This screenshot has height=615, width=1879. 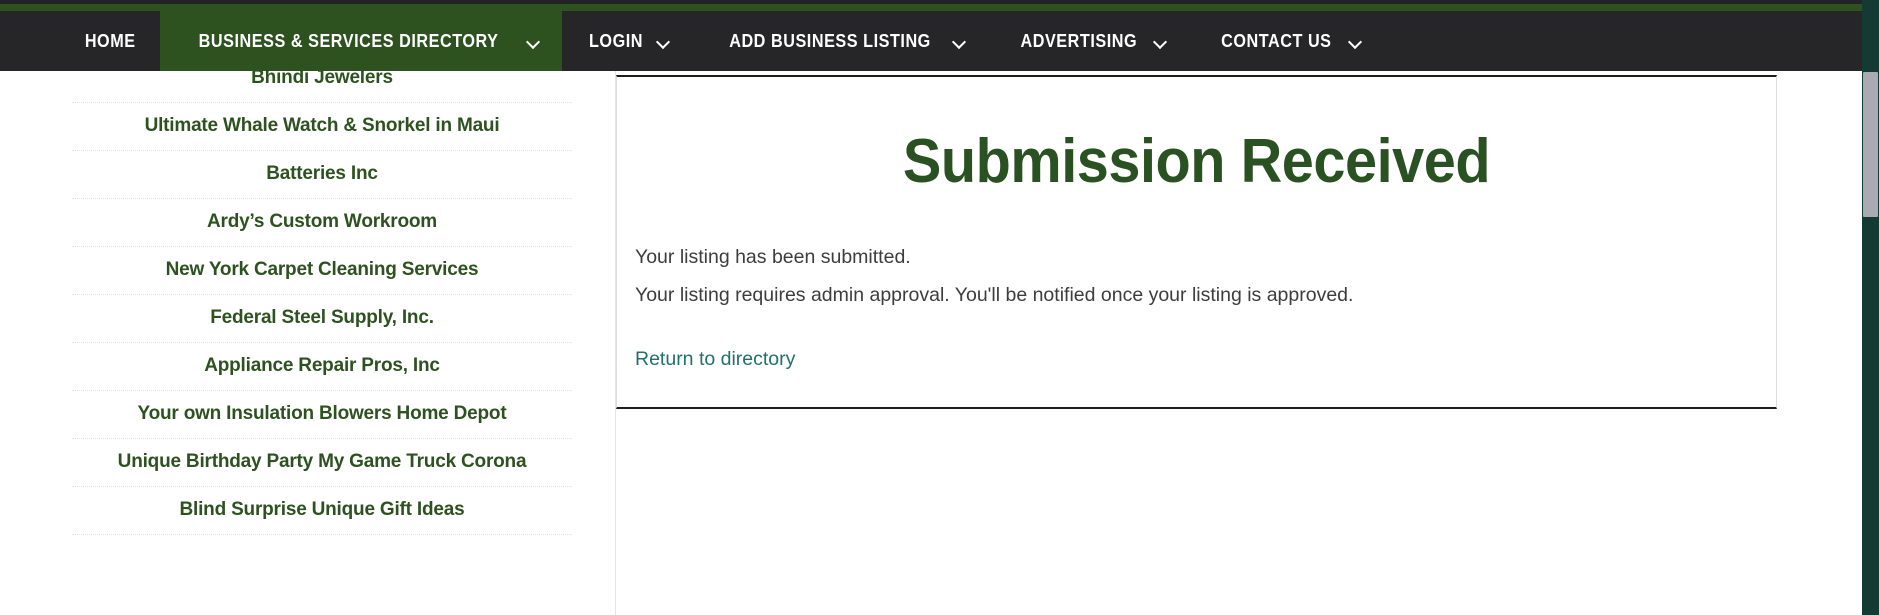 What do you see at coordinates (349, 40) in the screenshot?
I see `nav-item-label: BUSINESS & SERVICES DIRECTORY` at bounding box center [349, 40].